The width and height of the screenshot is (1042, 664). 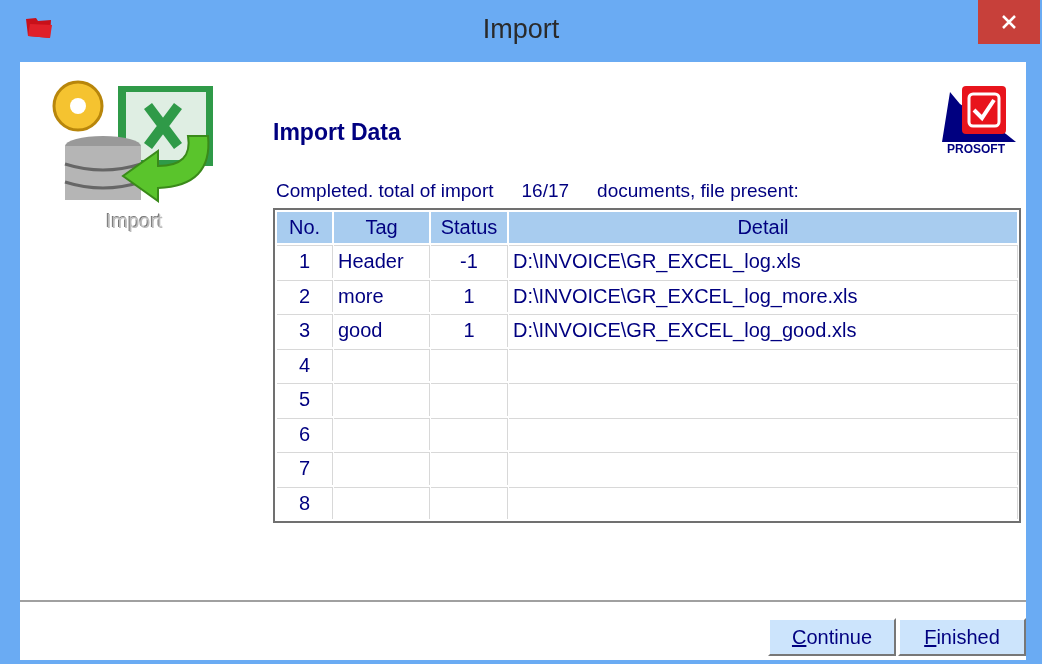 I want to click on summary-text: documents, file present:, so click(x=698, y=191).